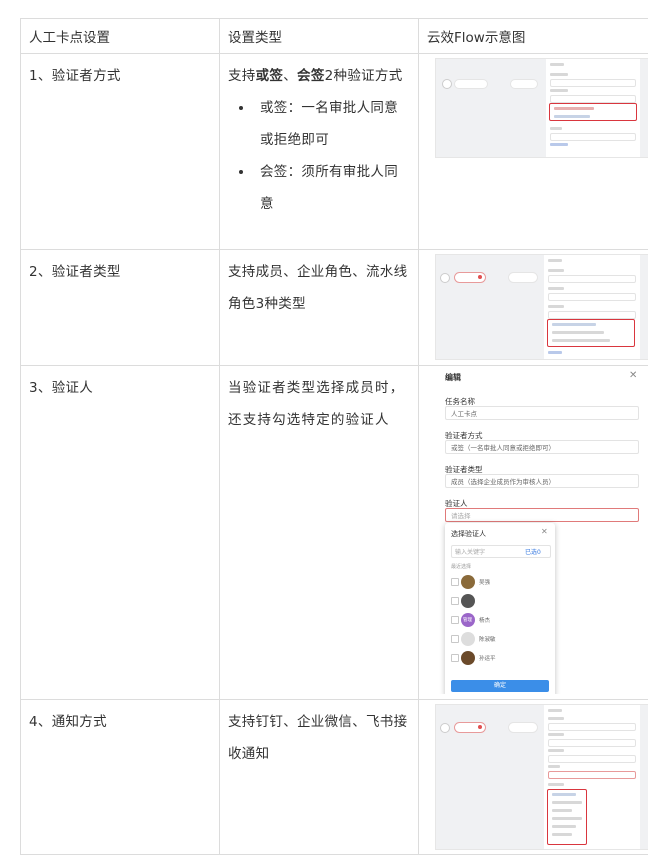 Image resolution: width=648 pixels, height=861 pixels. What do you see at coordinates (363, 76) in the screenshot?
I see `desc-text: 2种验证方式` at bounding box center [363, 76].